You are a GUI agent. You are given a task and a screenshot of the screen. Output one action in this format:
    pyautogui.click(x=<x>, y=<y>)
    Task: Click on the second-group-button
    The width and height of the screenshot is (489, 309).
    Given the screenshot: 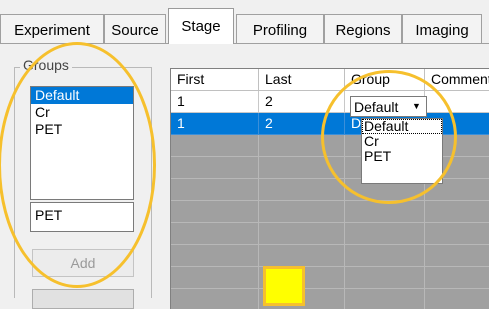 What is the action you would take?
    pyautogui.click(x=83, y=299)
    